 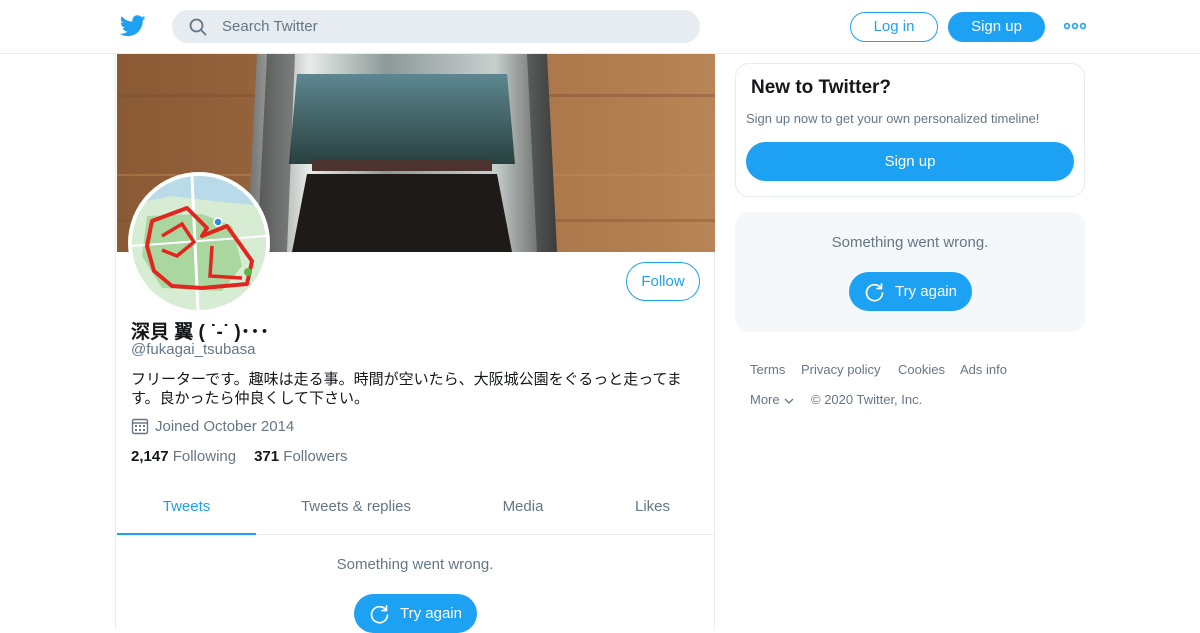 I want to click on signup-promo-title: New to Twitter?, so click(x=821, y=87).